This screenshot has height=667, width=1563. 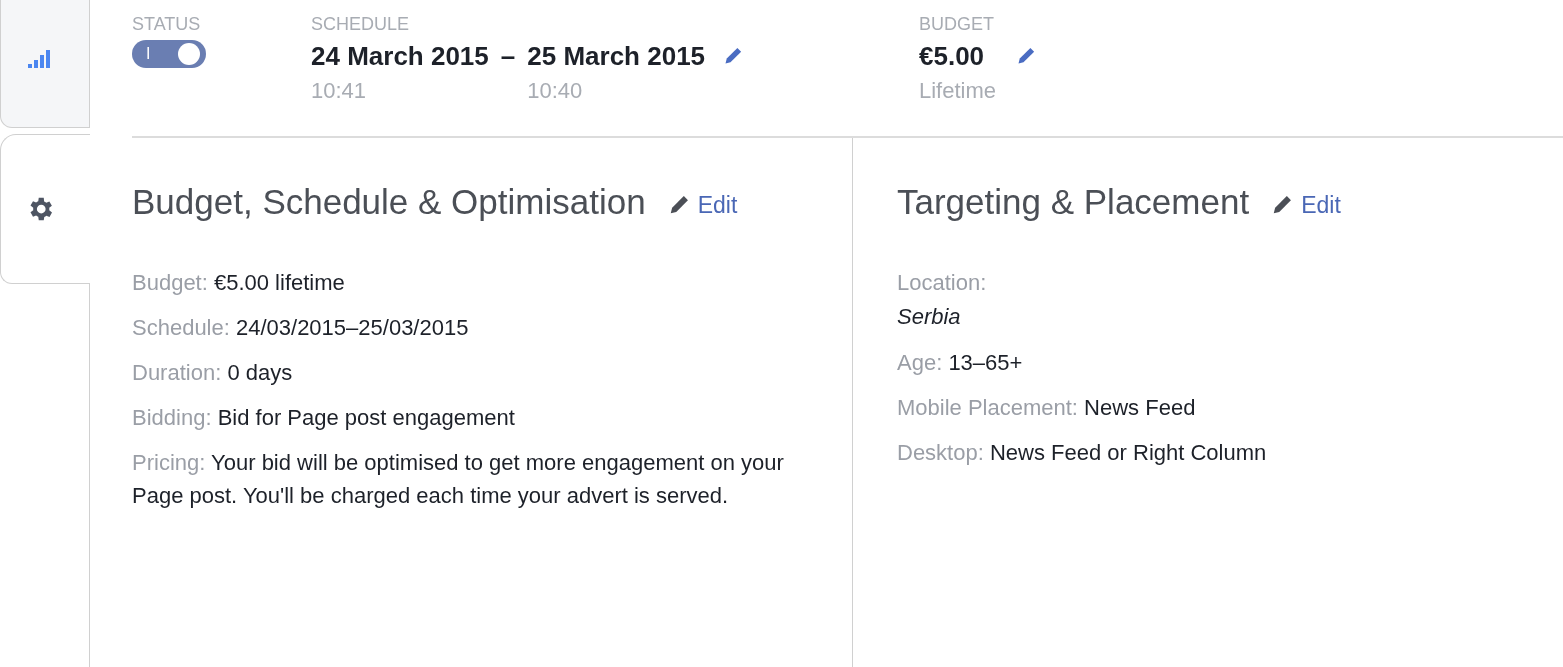 What do you see at coordinates (339, 91) in the screenshot?
I see `start-time: 10:41` at bounding box center [339, 91].